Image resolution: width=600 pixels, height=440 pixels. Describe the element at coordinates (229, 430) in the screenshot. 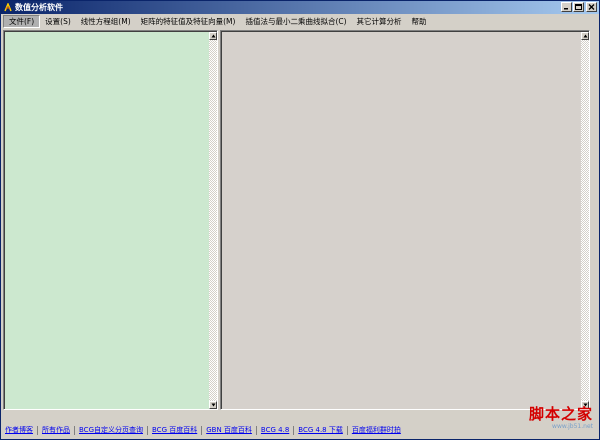

I see `link-gbn-baike: GBN 百度百科` at that location.